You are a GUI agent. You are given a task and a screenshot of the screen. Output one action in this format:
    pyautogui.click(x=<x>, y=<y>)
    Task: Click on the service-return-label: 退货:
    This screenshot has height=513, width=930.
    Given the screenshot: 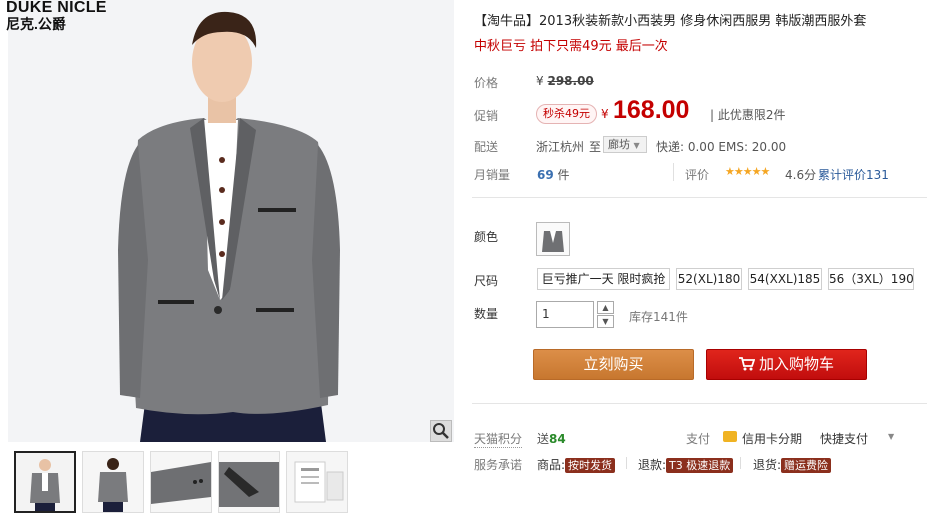 What is the action you would take?
    pyautogui.click(x=767, y=465)
    